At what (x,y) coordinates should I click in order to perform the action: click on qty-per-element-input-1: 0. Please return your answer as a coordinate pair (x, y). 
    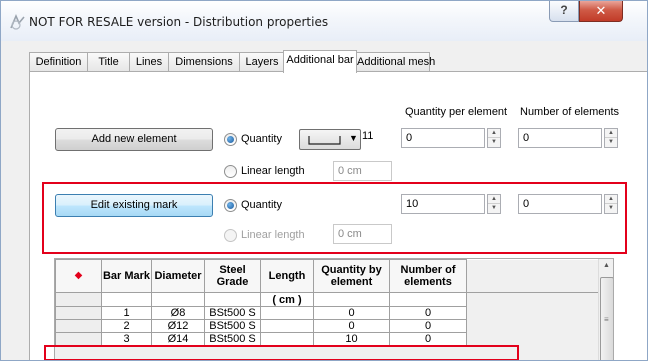
    Looking at the image, I should click on (443, 138).